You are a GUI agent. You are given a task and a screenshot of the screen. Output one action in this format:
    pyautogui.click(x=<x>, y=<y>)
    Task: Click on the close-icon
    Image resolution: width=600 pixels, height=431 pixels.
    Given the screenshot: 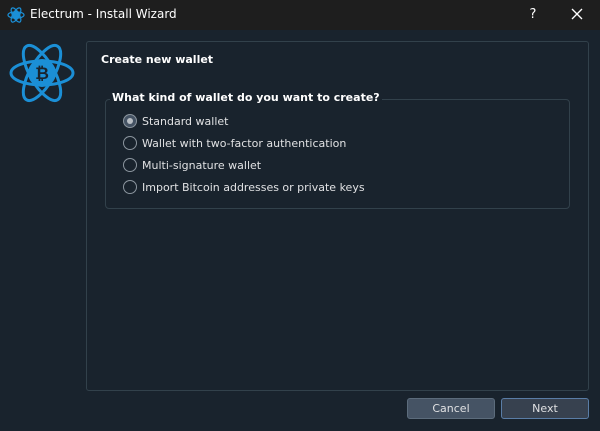 What is the action you would take?
    pyautogui.click(x=577, y=15)
    